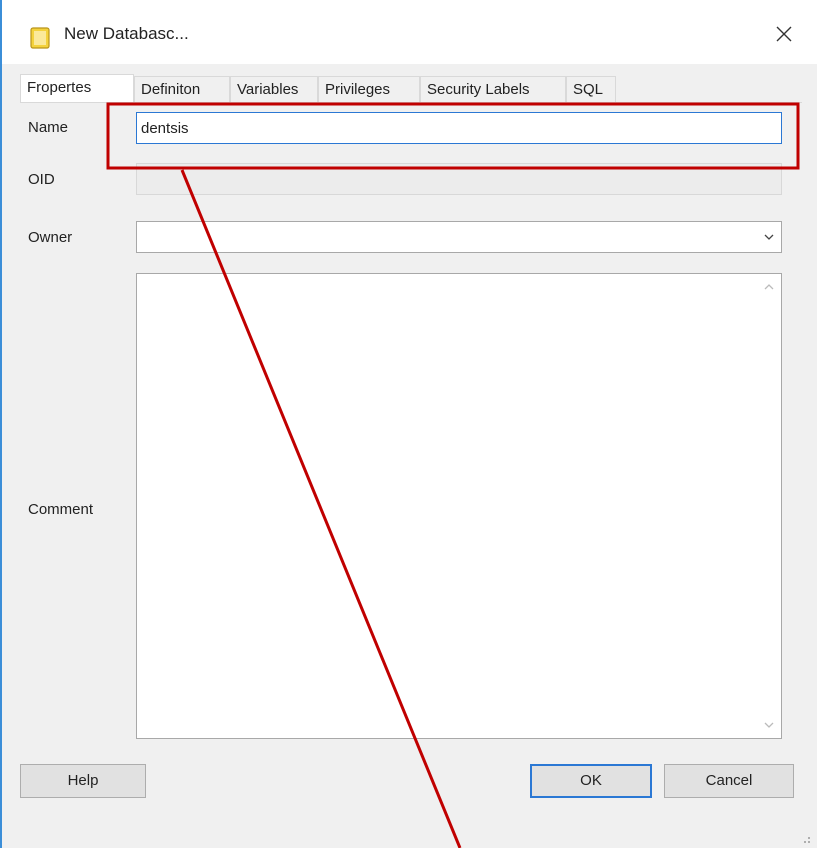 This screenshot has height=848, width=817. I want to click on resize-grip-icon, so click(805, 838).